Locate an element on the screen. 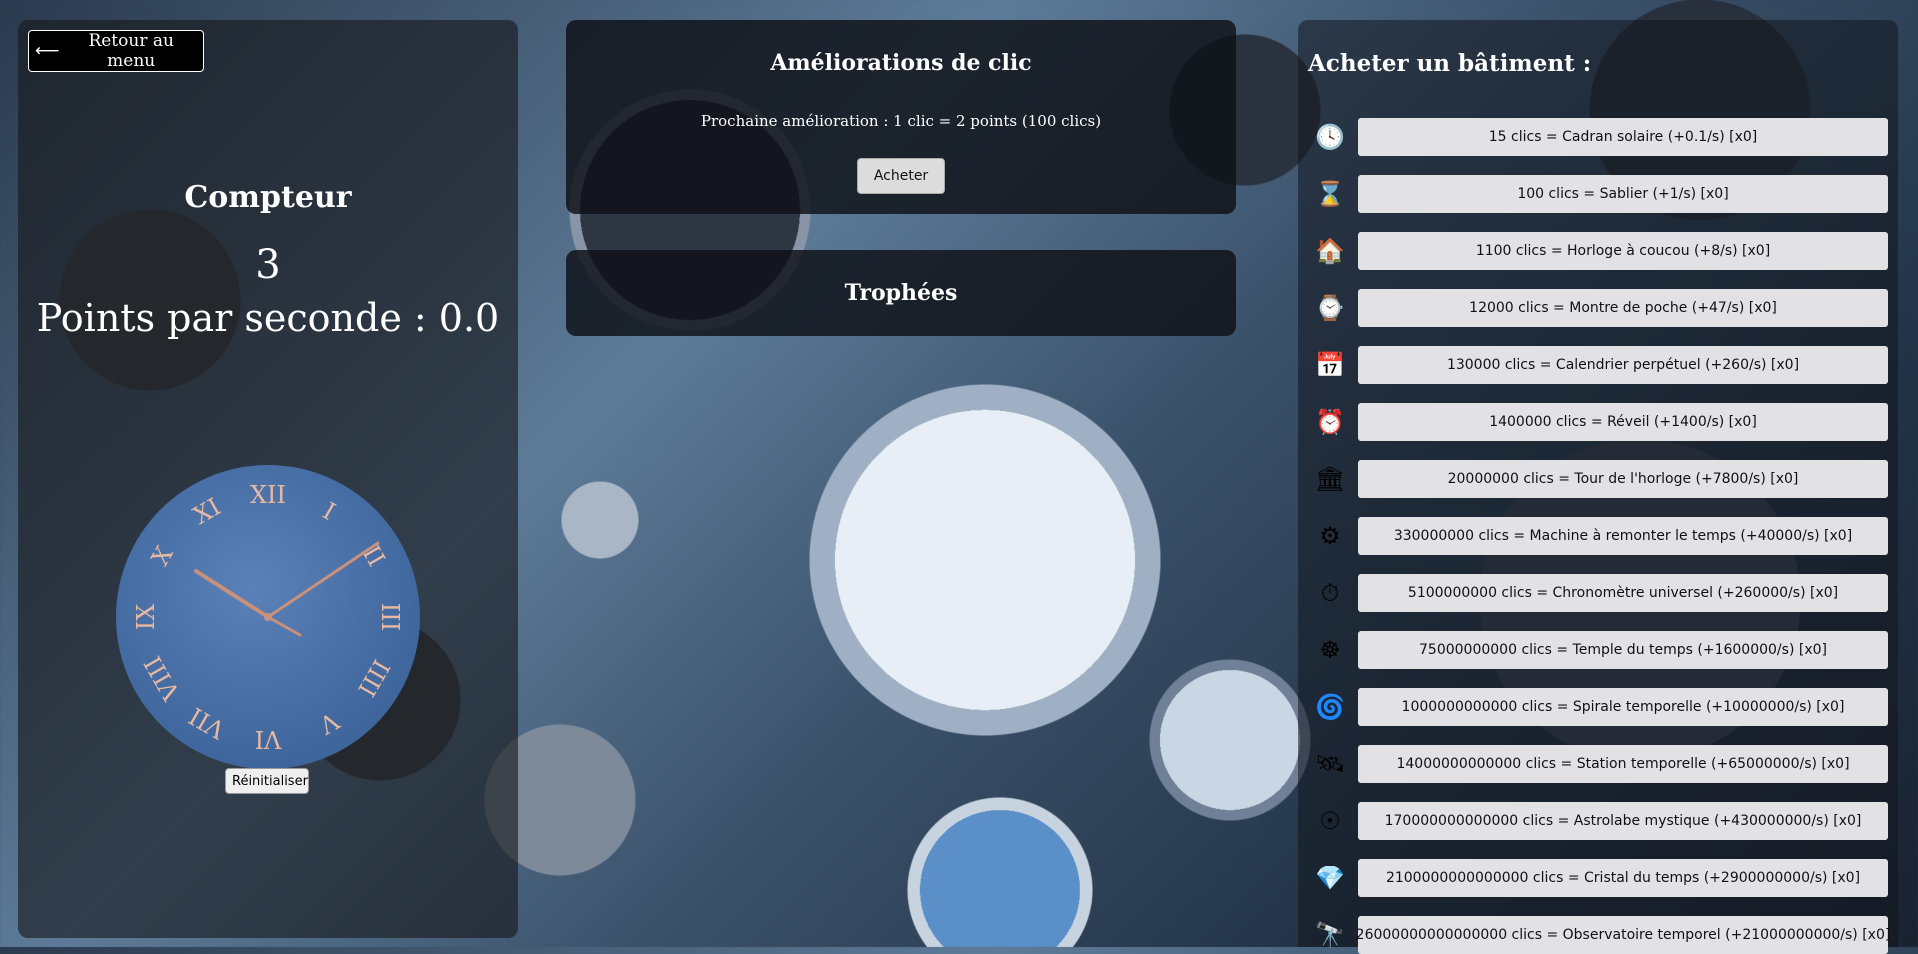  temple-icon: ☸ is located at coordinates (1330, 650).